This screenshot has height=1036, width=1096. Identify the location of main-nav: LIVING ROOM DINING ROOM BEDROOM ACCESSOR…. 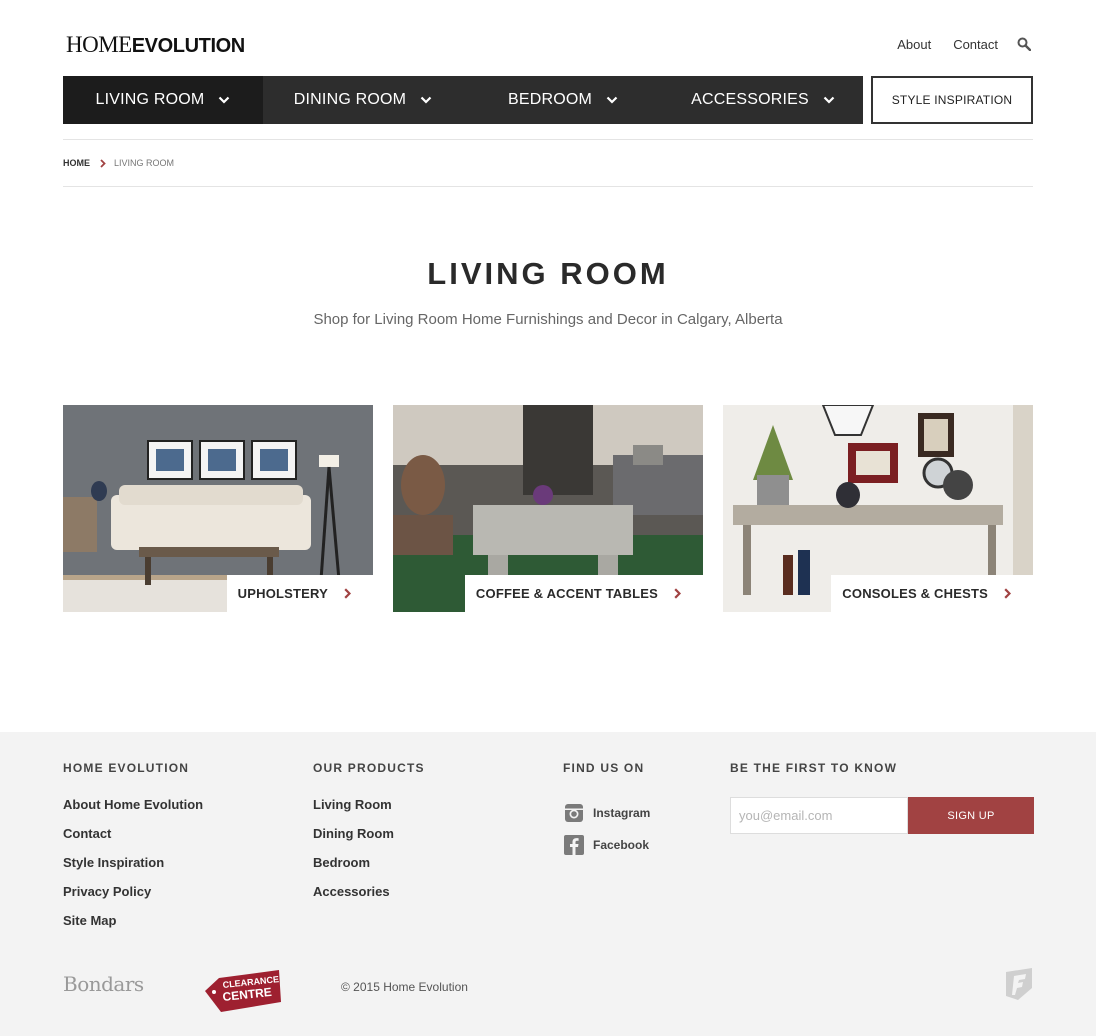
(463, 100).